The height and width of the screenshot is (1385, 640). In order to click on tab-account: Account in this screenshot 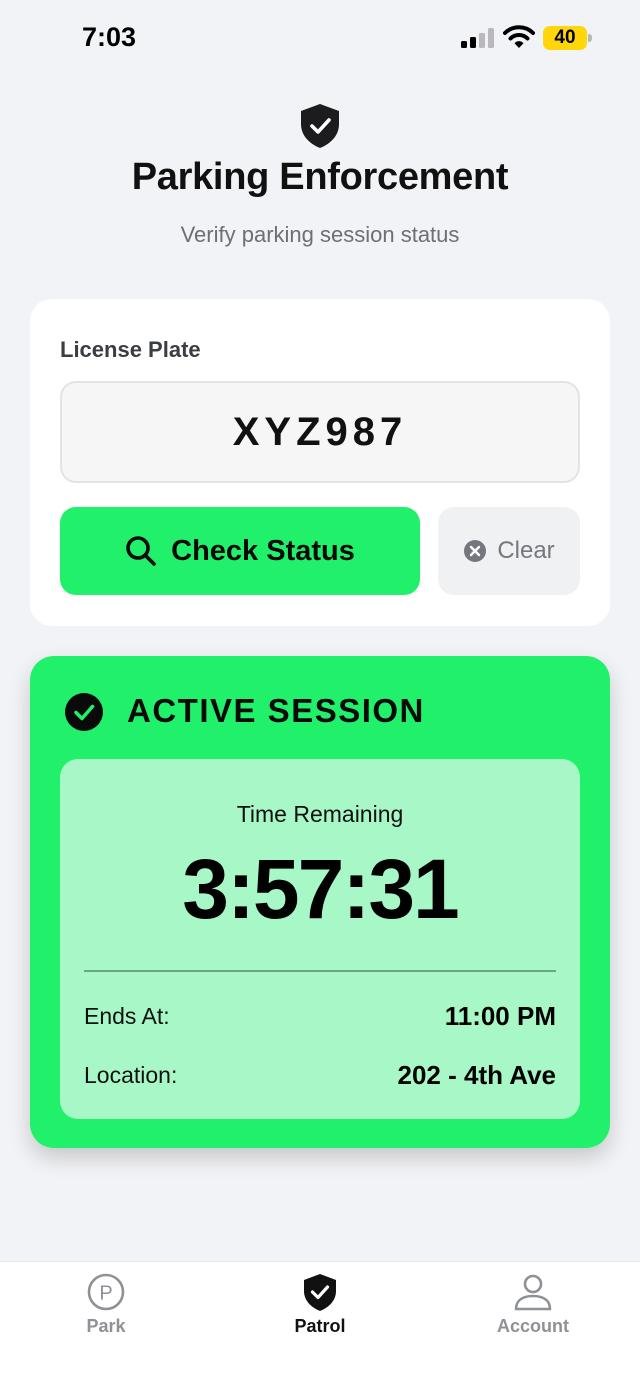, I will do `click(533, 1307)`.